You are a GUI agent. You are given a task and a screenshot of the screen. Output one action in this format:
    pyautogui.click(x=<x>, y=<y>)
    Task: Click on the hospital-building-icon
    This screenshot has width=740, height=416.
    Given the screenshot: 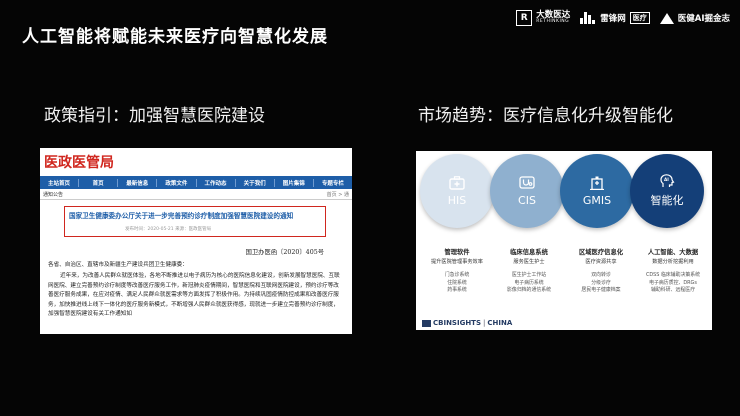 What is the action you would take?
    pyautogui.click(x=597, y=183)
    